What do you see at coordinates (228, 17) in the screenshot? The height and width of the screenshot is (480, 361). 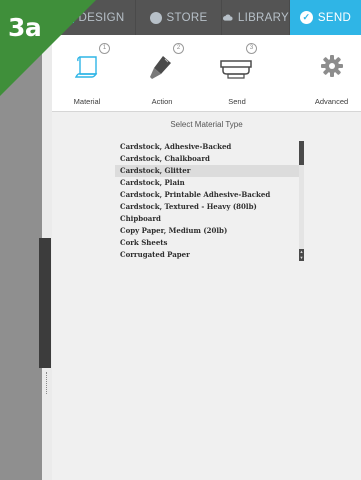 I see `cloud-icon` at bounding box center [228, 17].